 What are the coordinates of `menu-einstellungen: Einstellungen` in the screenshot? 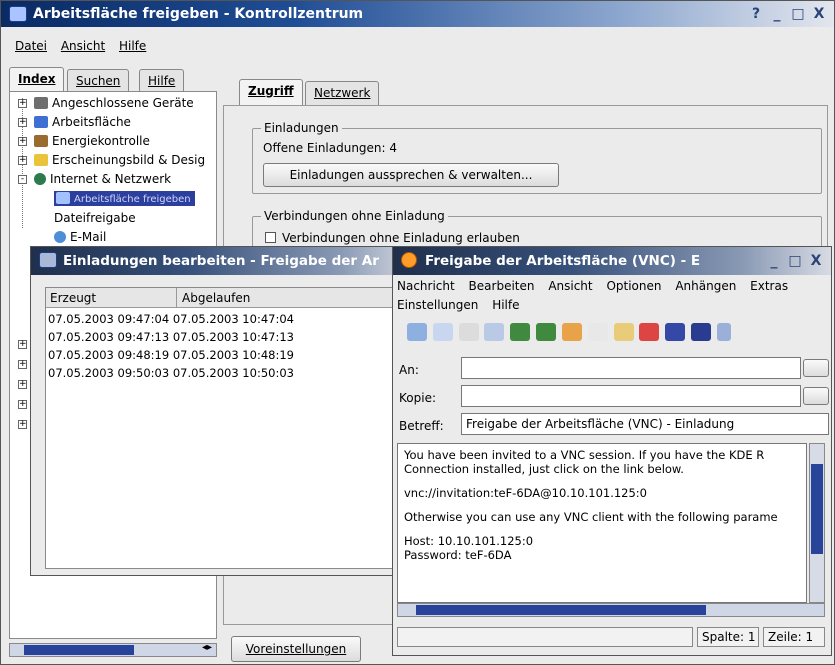 It's located at (437, 305).